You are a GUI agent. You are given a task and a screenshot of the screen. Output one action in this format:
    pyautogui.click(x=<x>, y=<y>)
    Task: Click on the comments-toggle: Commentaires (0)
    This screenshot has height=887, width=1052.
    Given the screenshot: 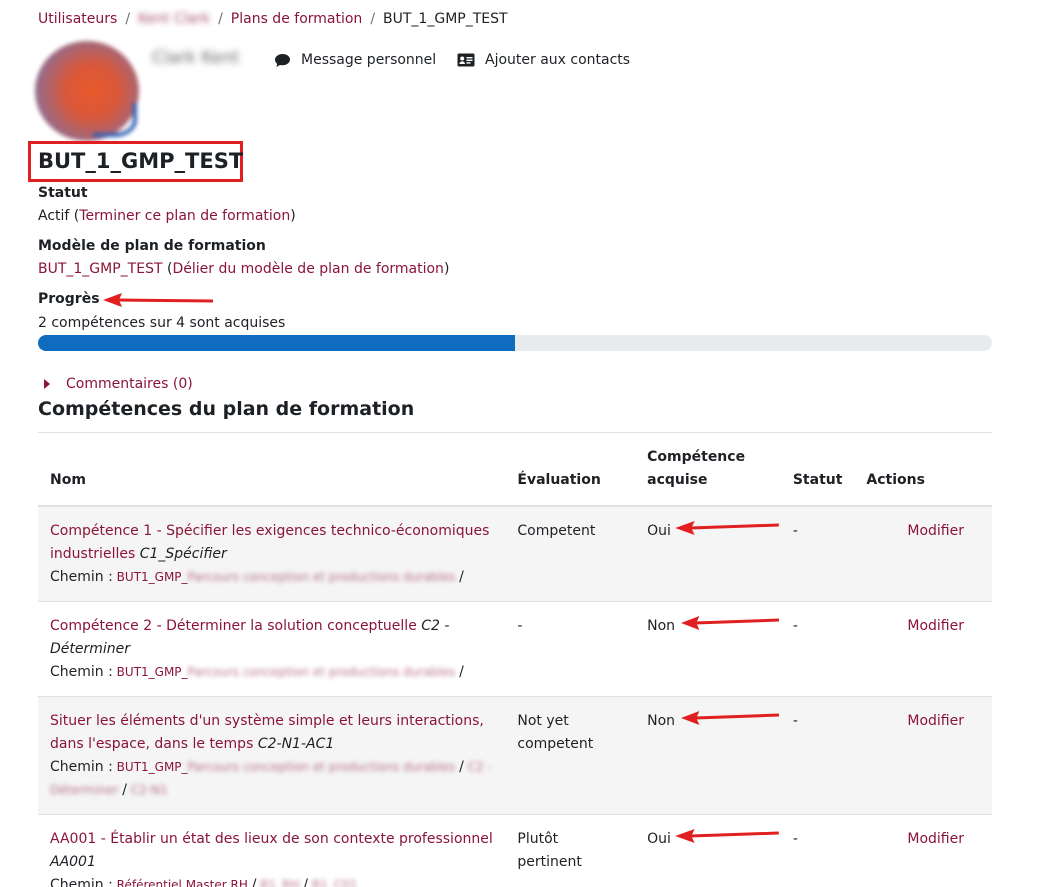 What is the action you would take?
    pyautogui.click(x=118, y=384)
    